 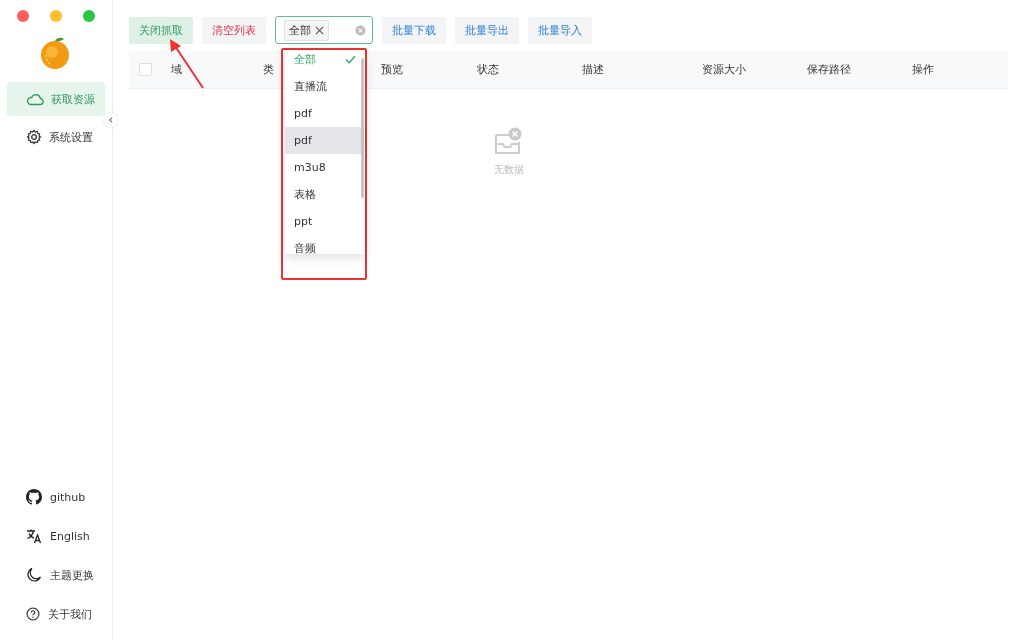 I want to click on scrollbar, so click(x=362, y=128).